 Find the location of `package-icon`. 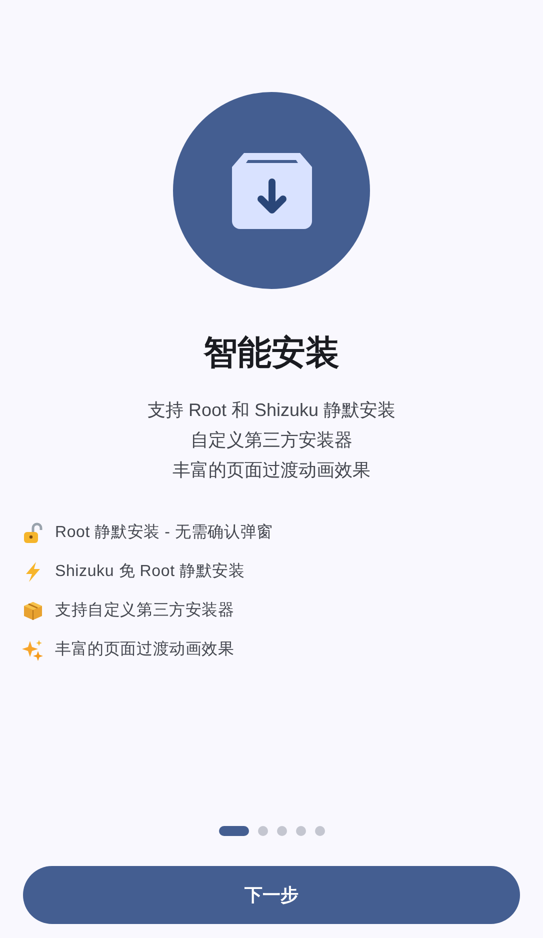

package-icon is located at coordinates (33, 611).